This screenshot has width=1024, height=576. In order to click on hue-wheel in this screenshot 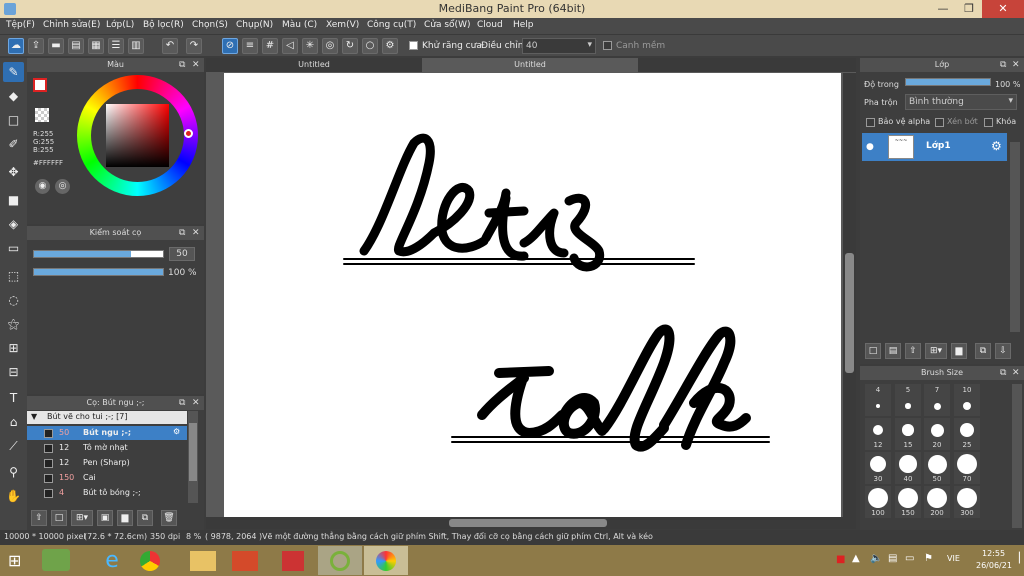, I will do `click(137, 135)`.